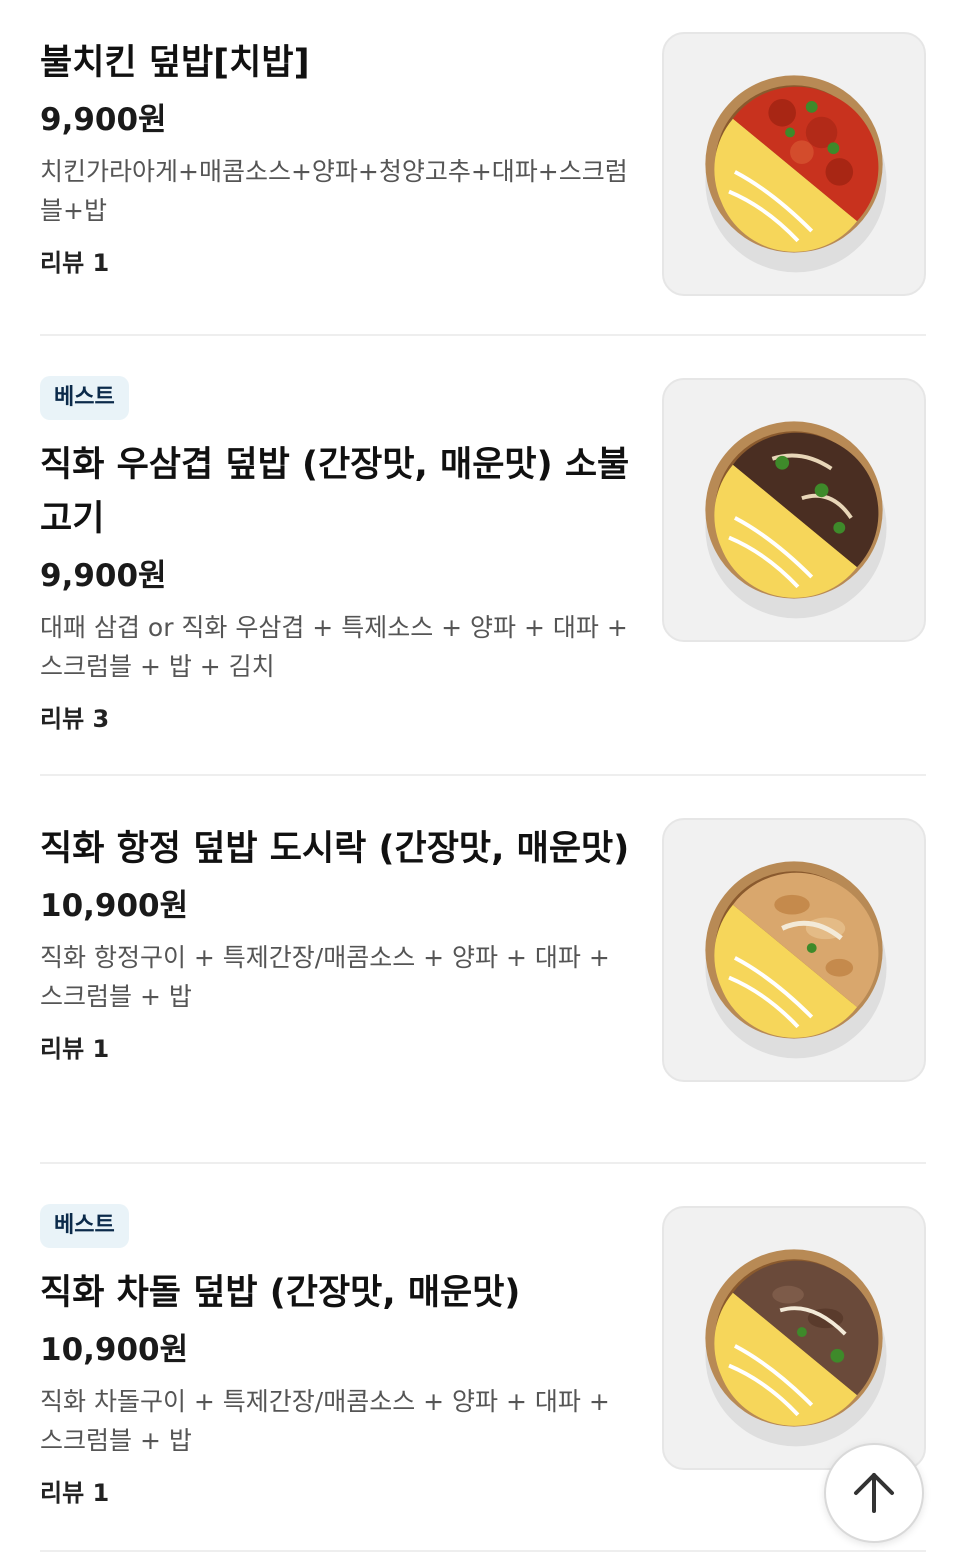 This screenshot has height=1564, width=966. I want to click on pork-jowl-rice-bowl-icon, so click(796, 960).